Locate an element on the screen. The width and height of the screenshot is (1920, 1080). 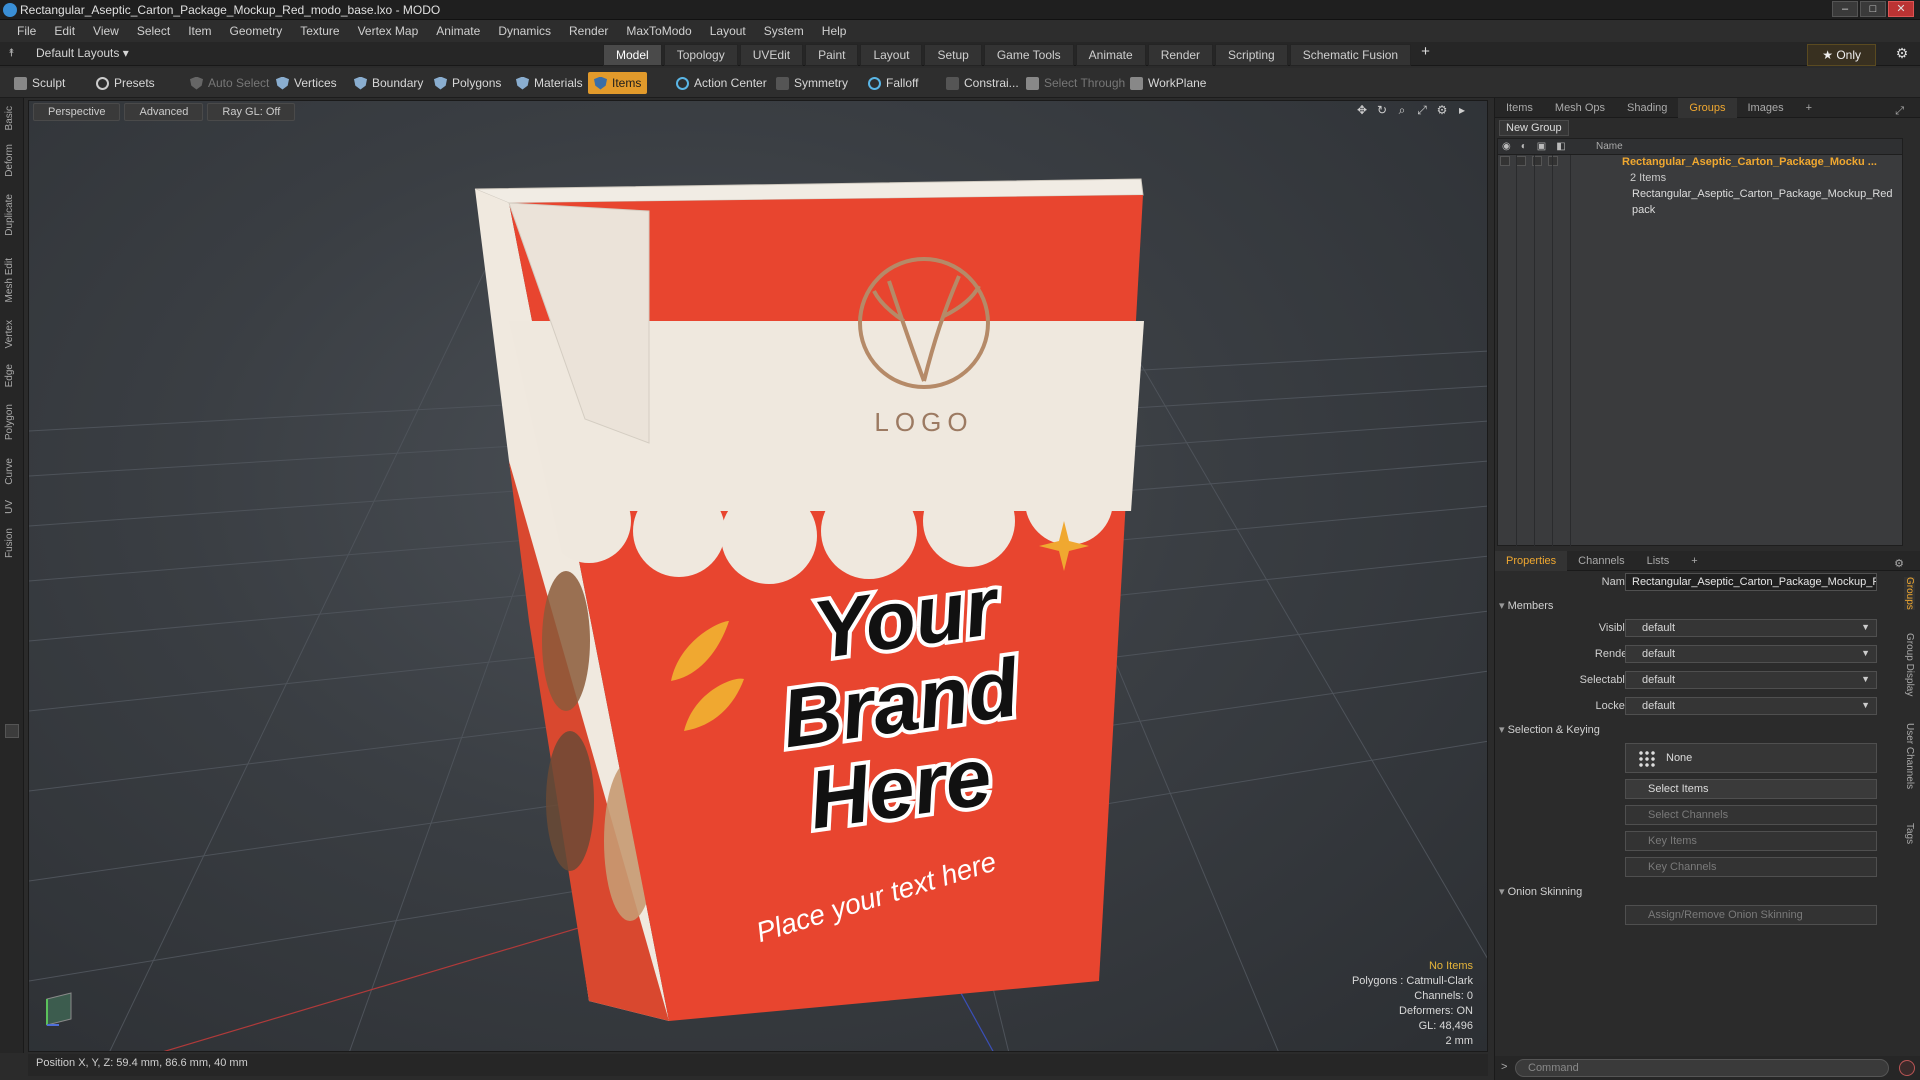
pan-icon: ✥ is located at coordinates (1362, 110).